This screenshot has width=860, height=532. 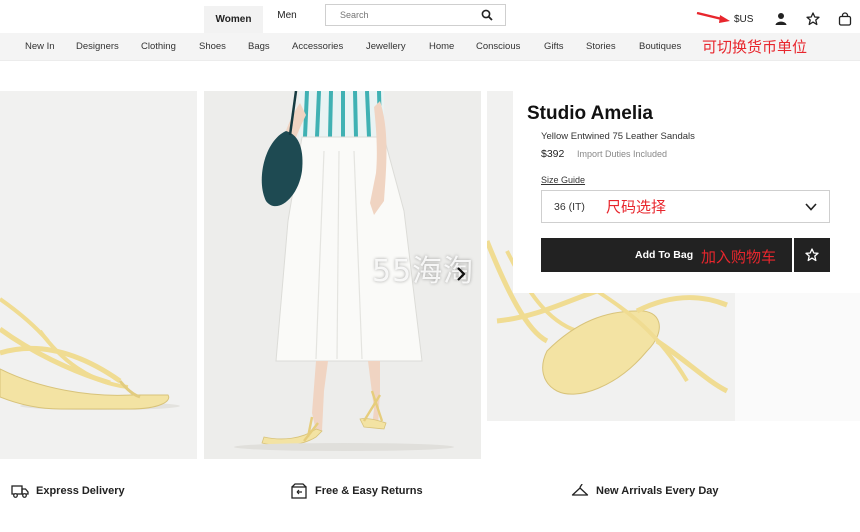 What do you see at coordinates (590, 114) in the screenshot?
I see `brand-name: Studio Amelia` at bounding box center [590, 114].